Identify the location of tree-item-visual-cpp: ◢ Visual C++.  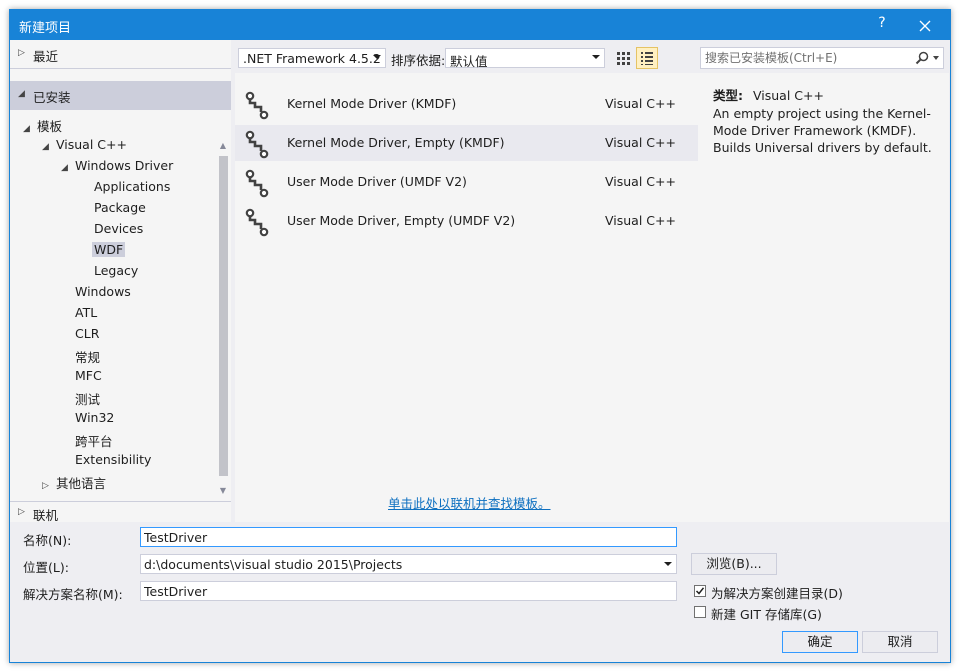
(85, 146).